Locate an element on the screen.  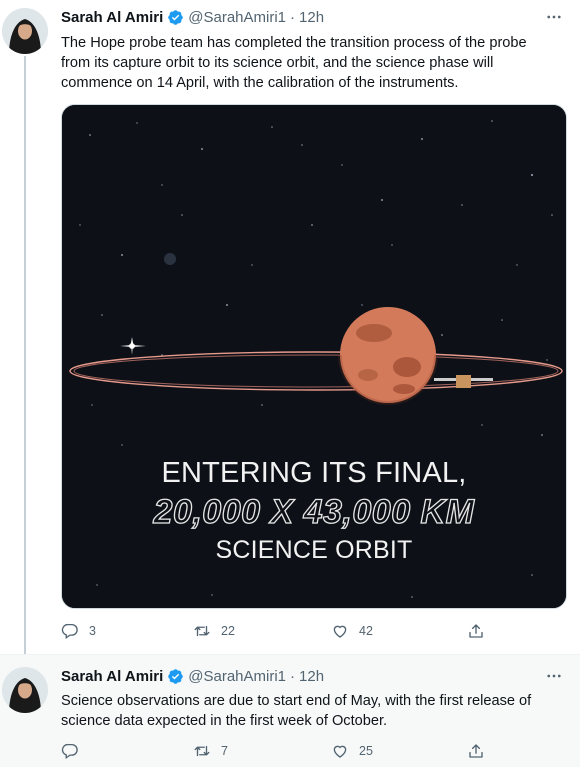
like-button: 25 is located at coordinates (352, 751).